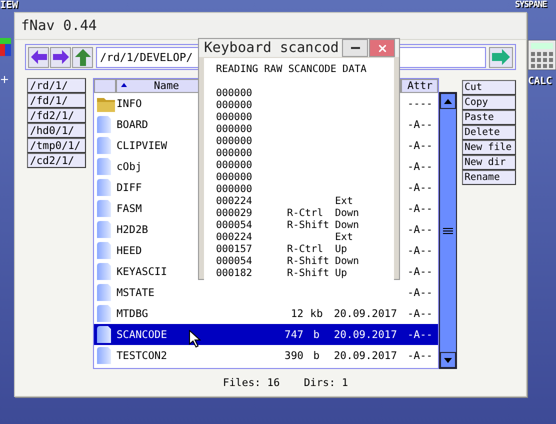 This screenshot has width=556, height=424. What do you see at coordinates (142, 146) in the screenshot?
I see `file-name: CLIPVIEW` at bounding box center [142, 146].